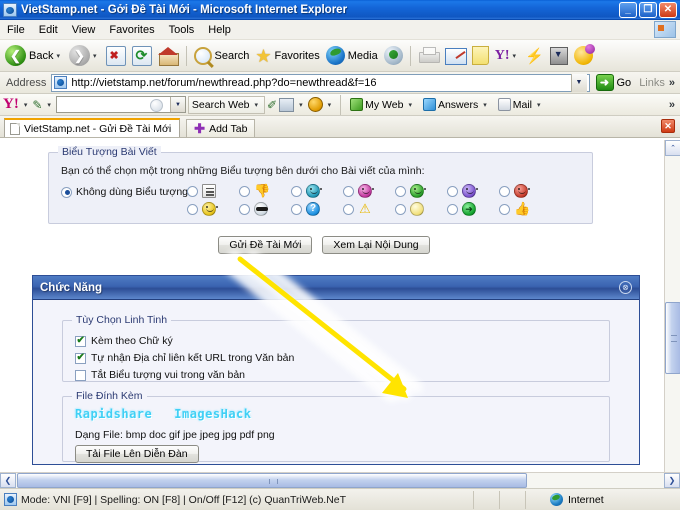 This screenshot has height=510, width=680. What do you see at coordinates (16, 30) in the screenshot?
I see `menu-item-file: File` at bounding box center [16, 30].